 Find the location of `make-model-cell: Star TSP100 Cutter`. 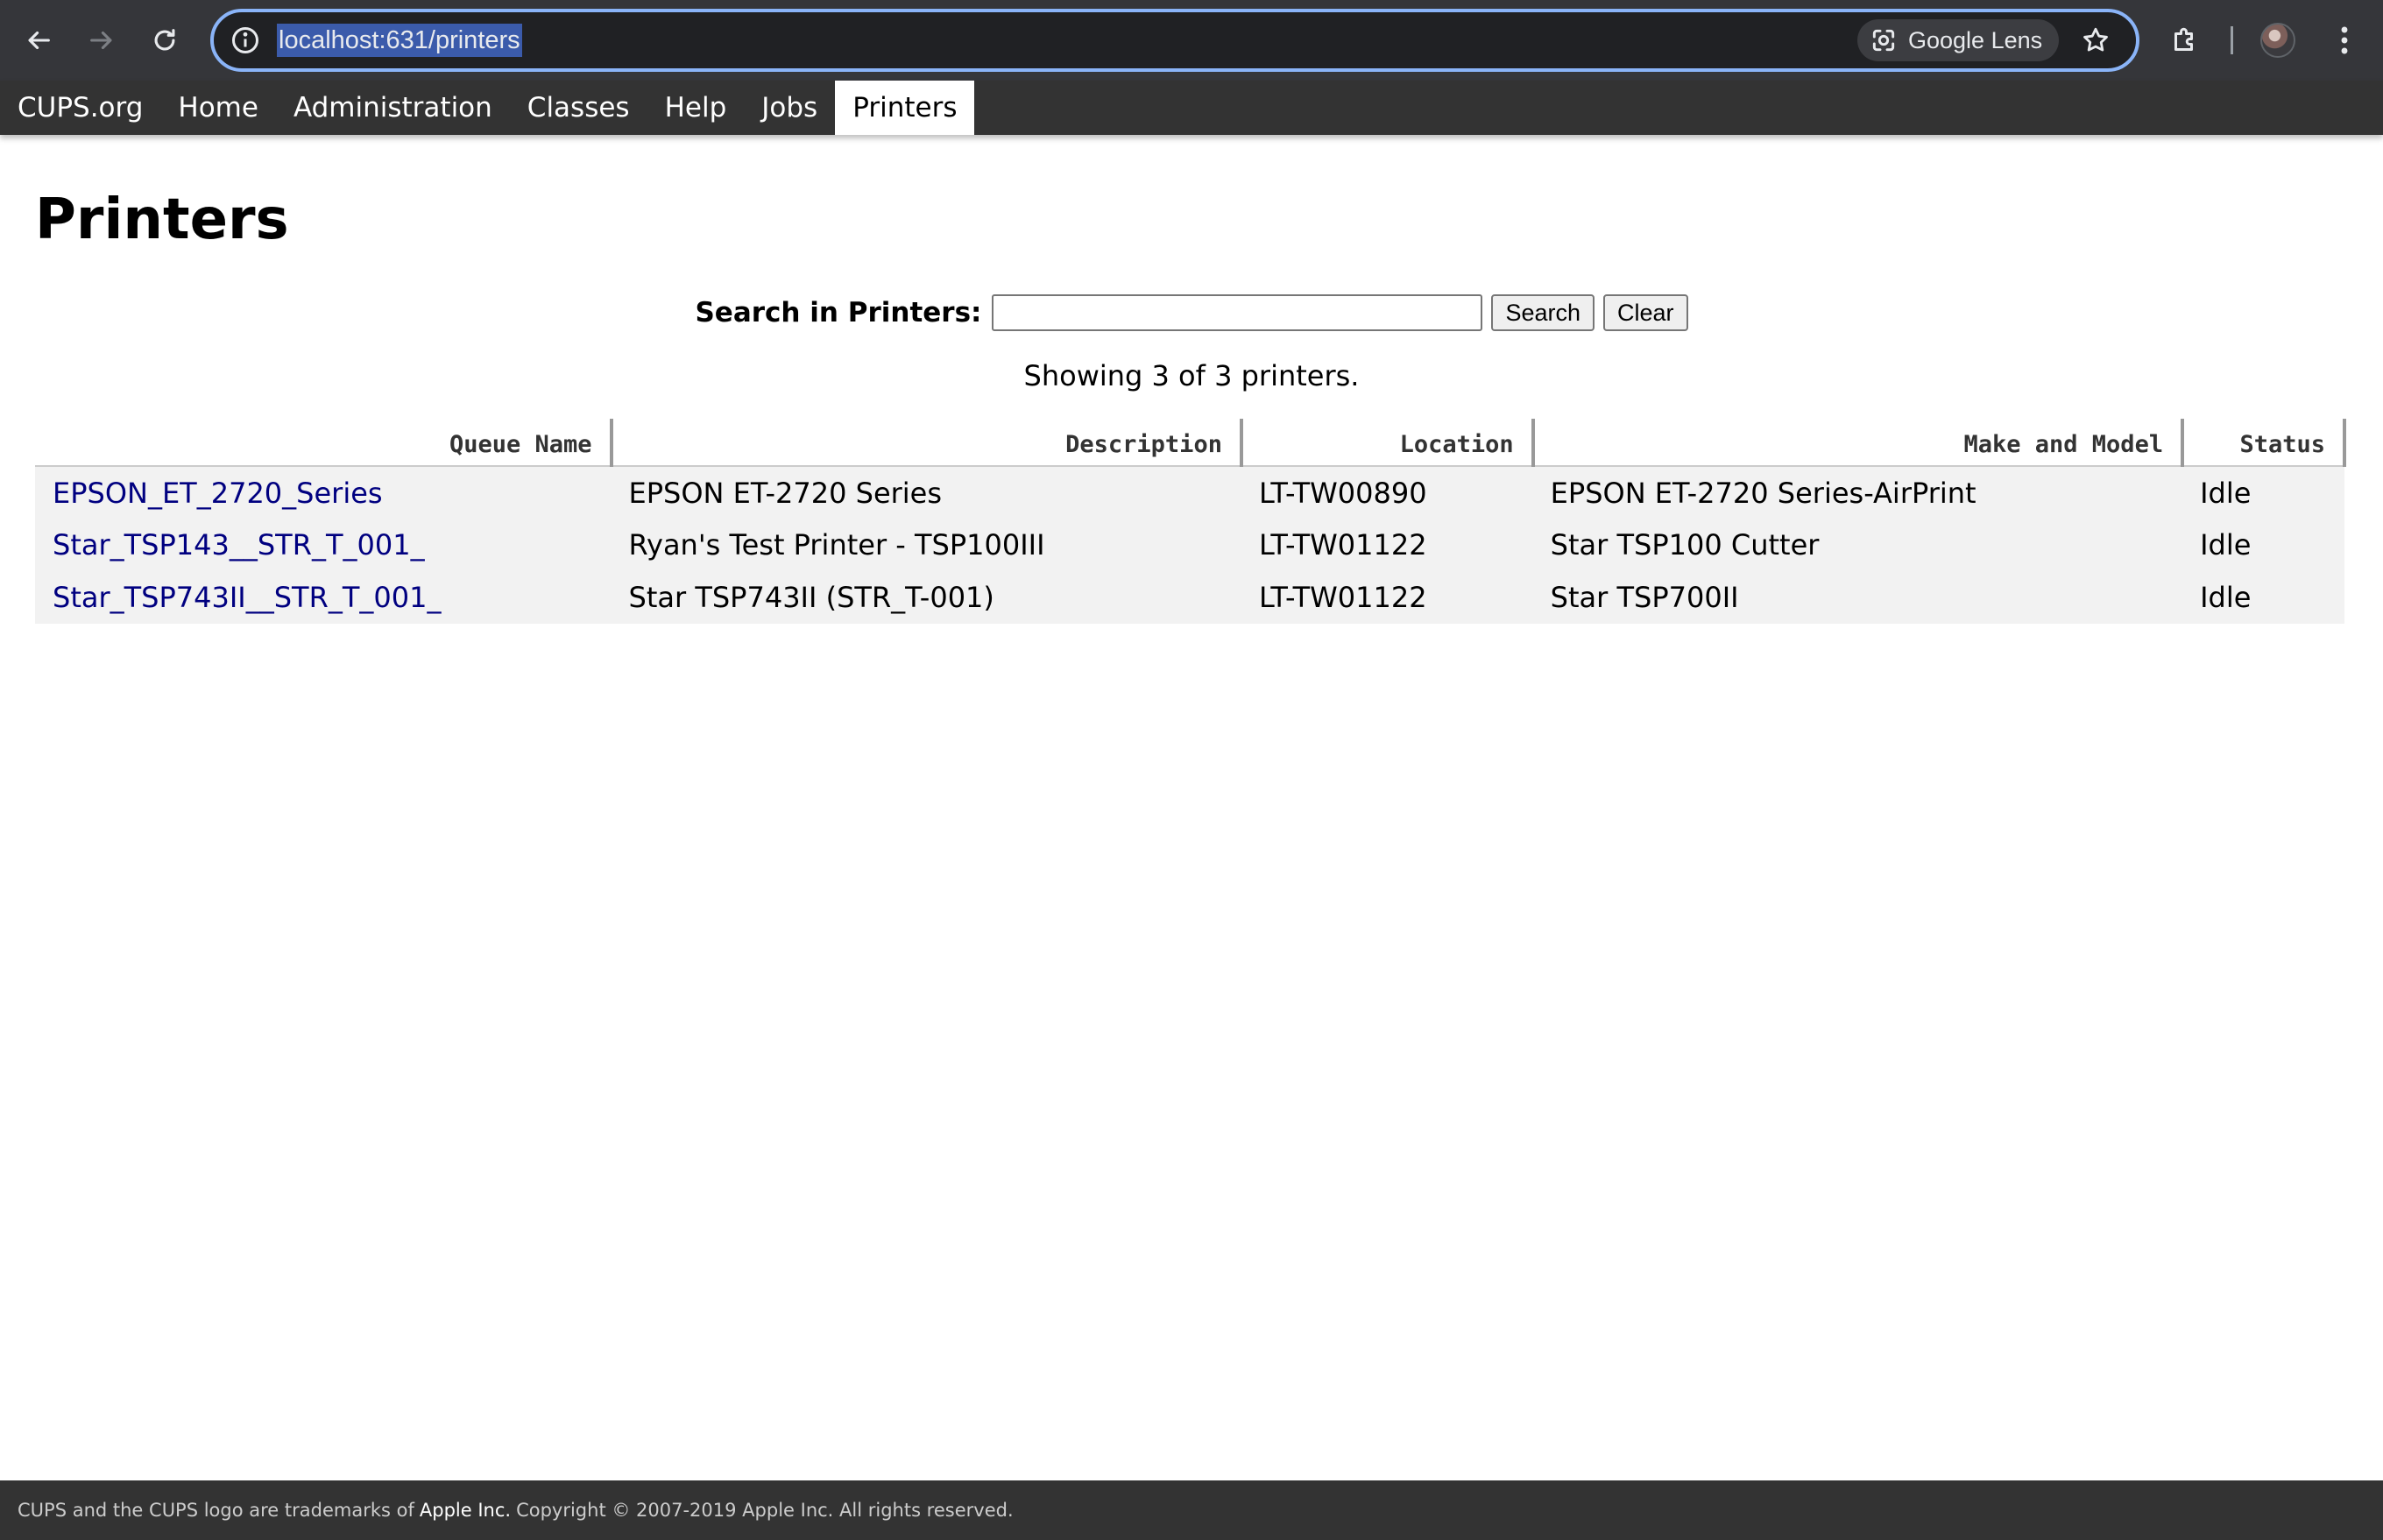

make-model-cell: Star TSP100 Cutter is located at coordinates (1857, 545).